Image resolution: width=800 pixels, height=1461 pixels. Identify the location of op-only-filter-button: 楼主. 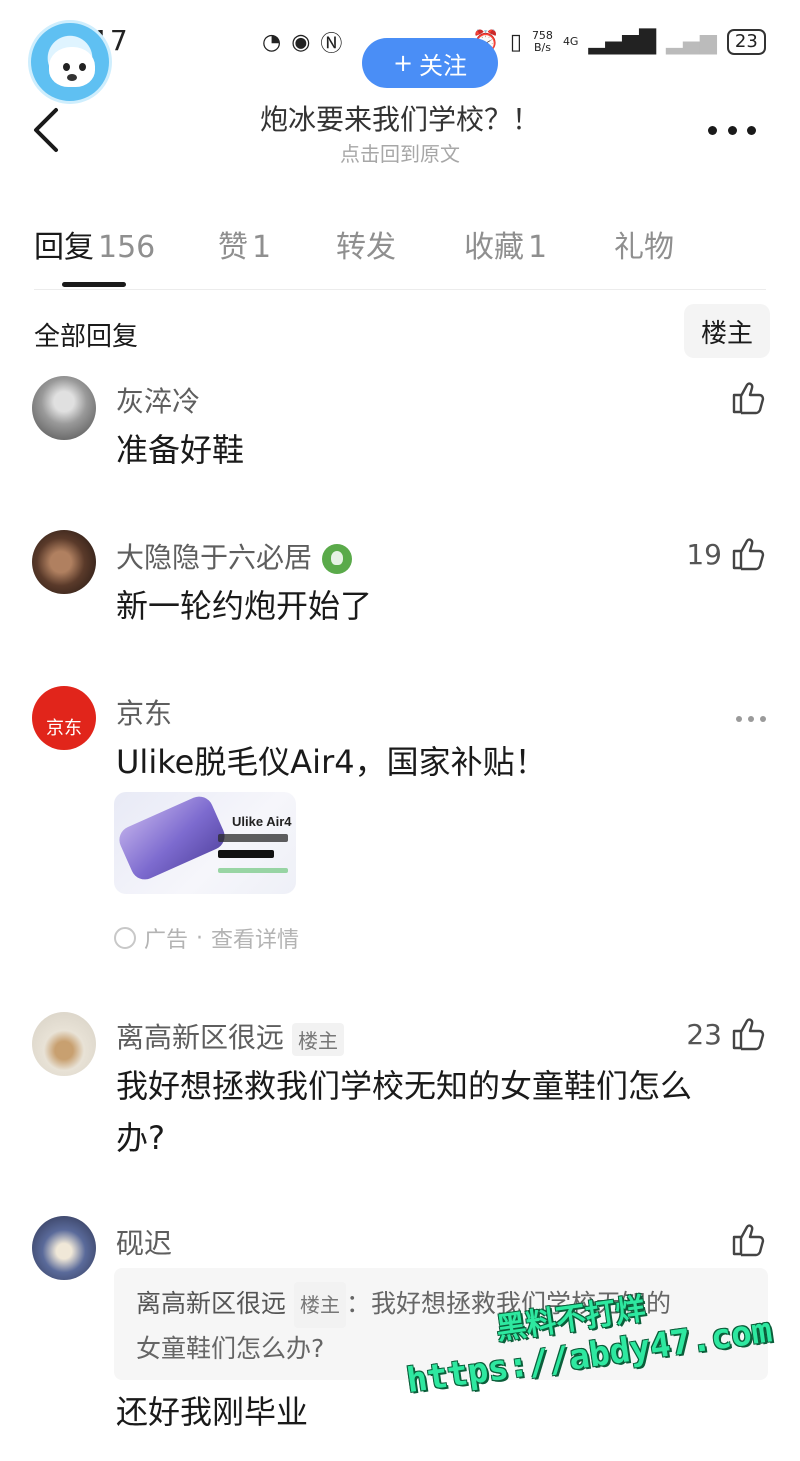
(727, 331).